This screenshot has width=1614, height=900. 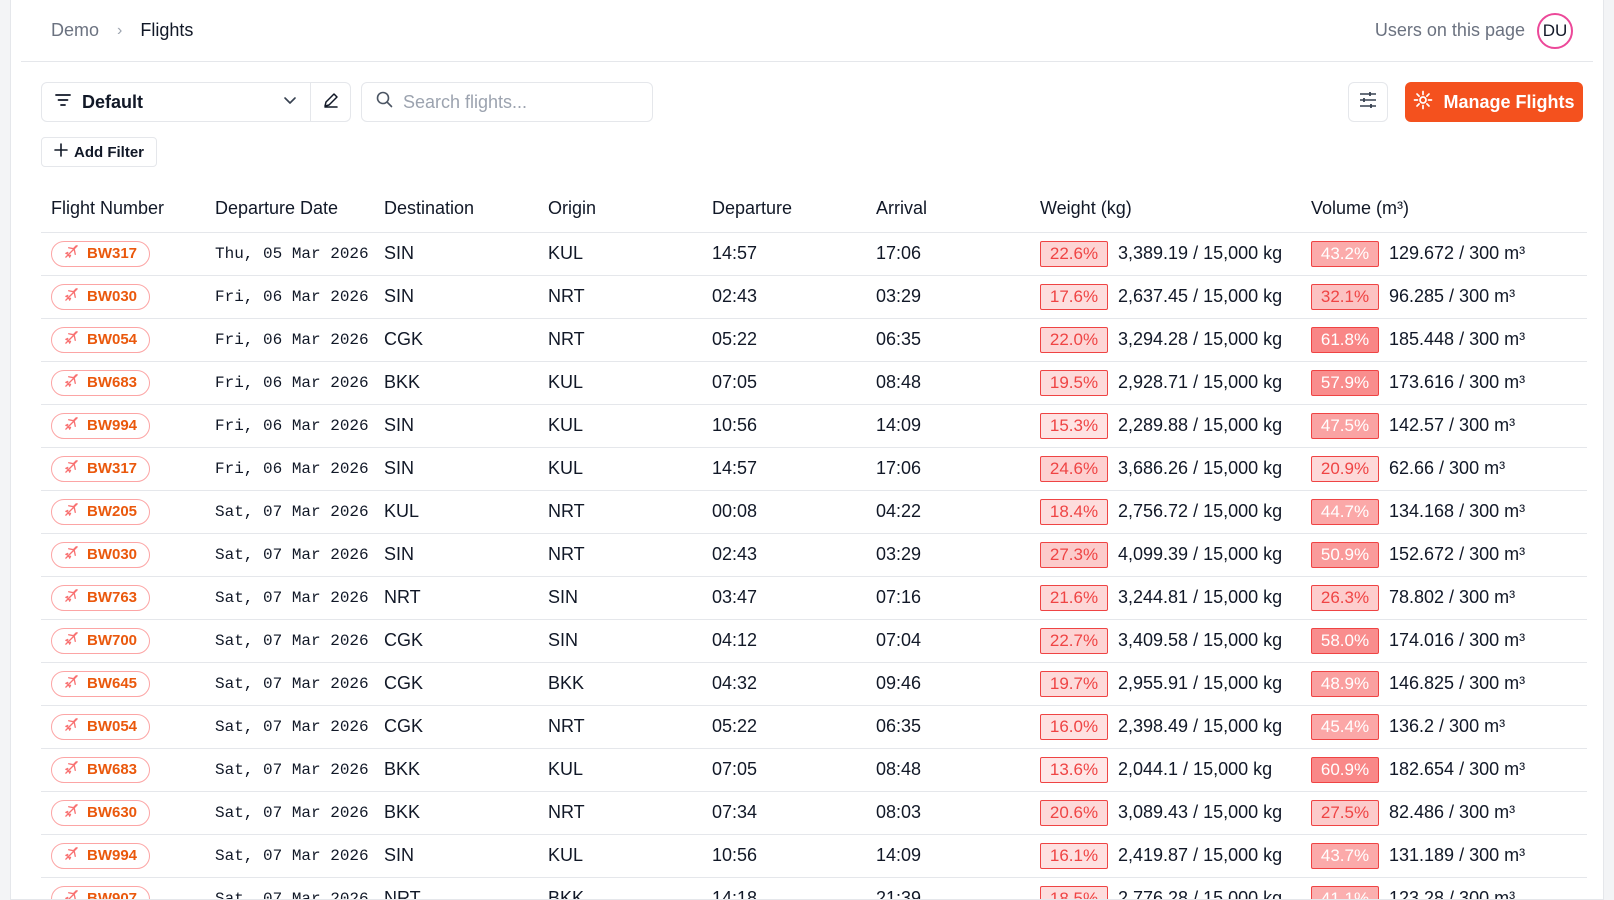 What do you see at coordinates (1200, 596) in the screenshot?
I see `weight-value: 3,244.81 / 15,000 kg` at bounding box center [1200, 596].